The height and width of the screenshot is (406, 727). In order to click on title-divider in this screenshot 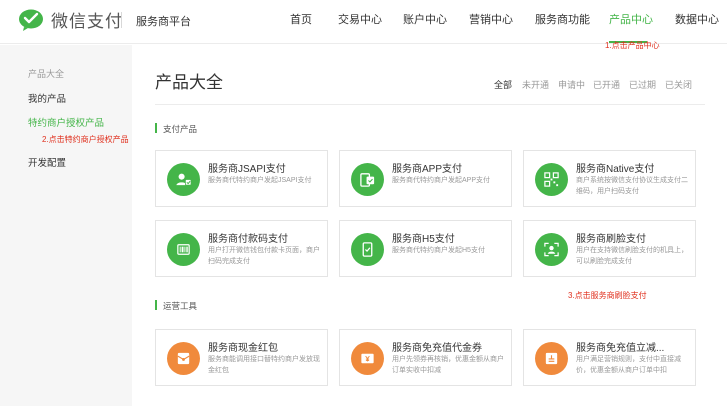, I will do `click(430, 104)`.